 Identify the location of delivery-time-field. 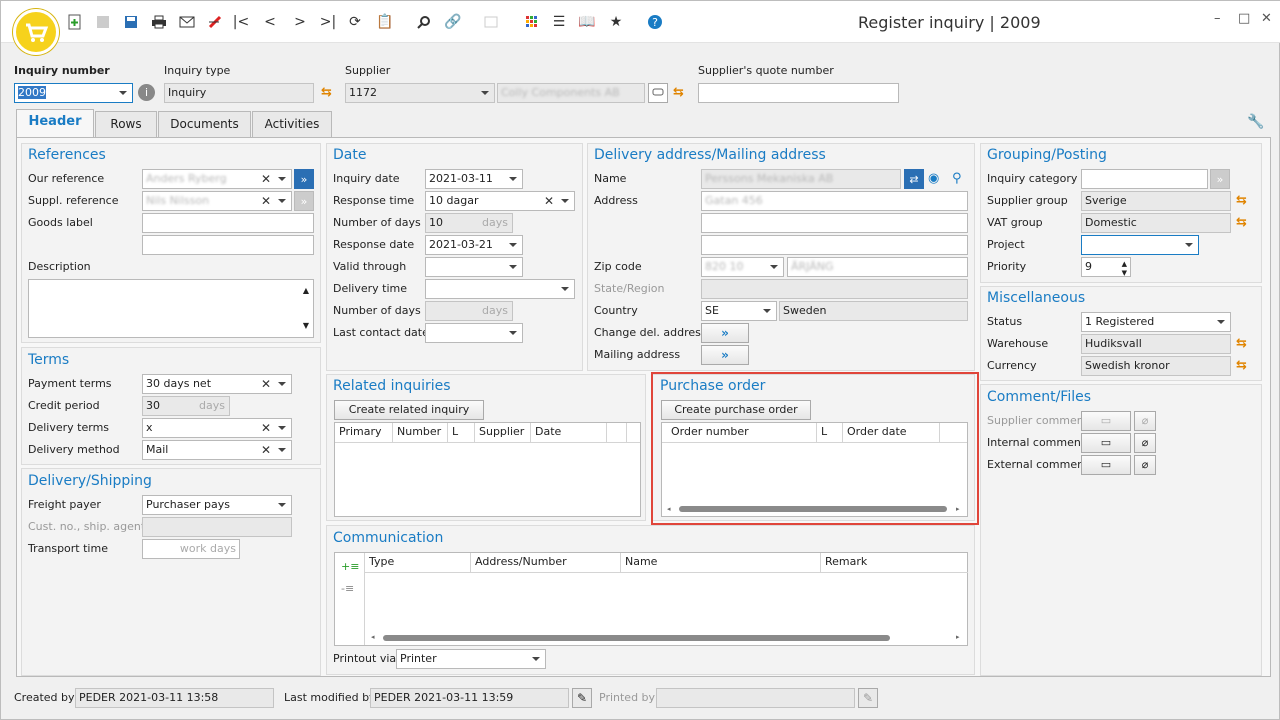
(500, 289).